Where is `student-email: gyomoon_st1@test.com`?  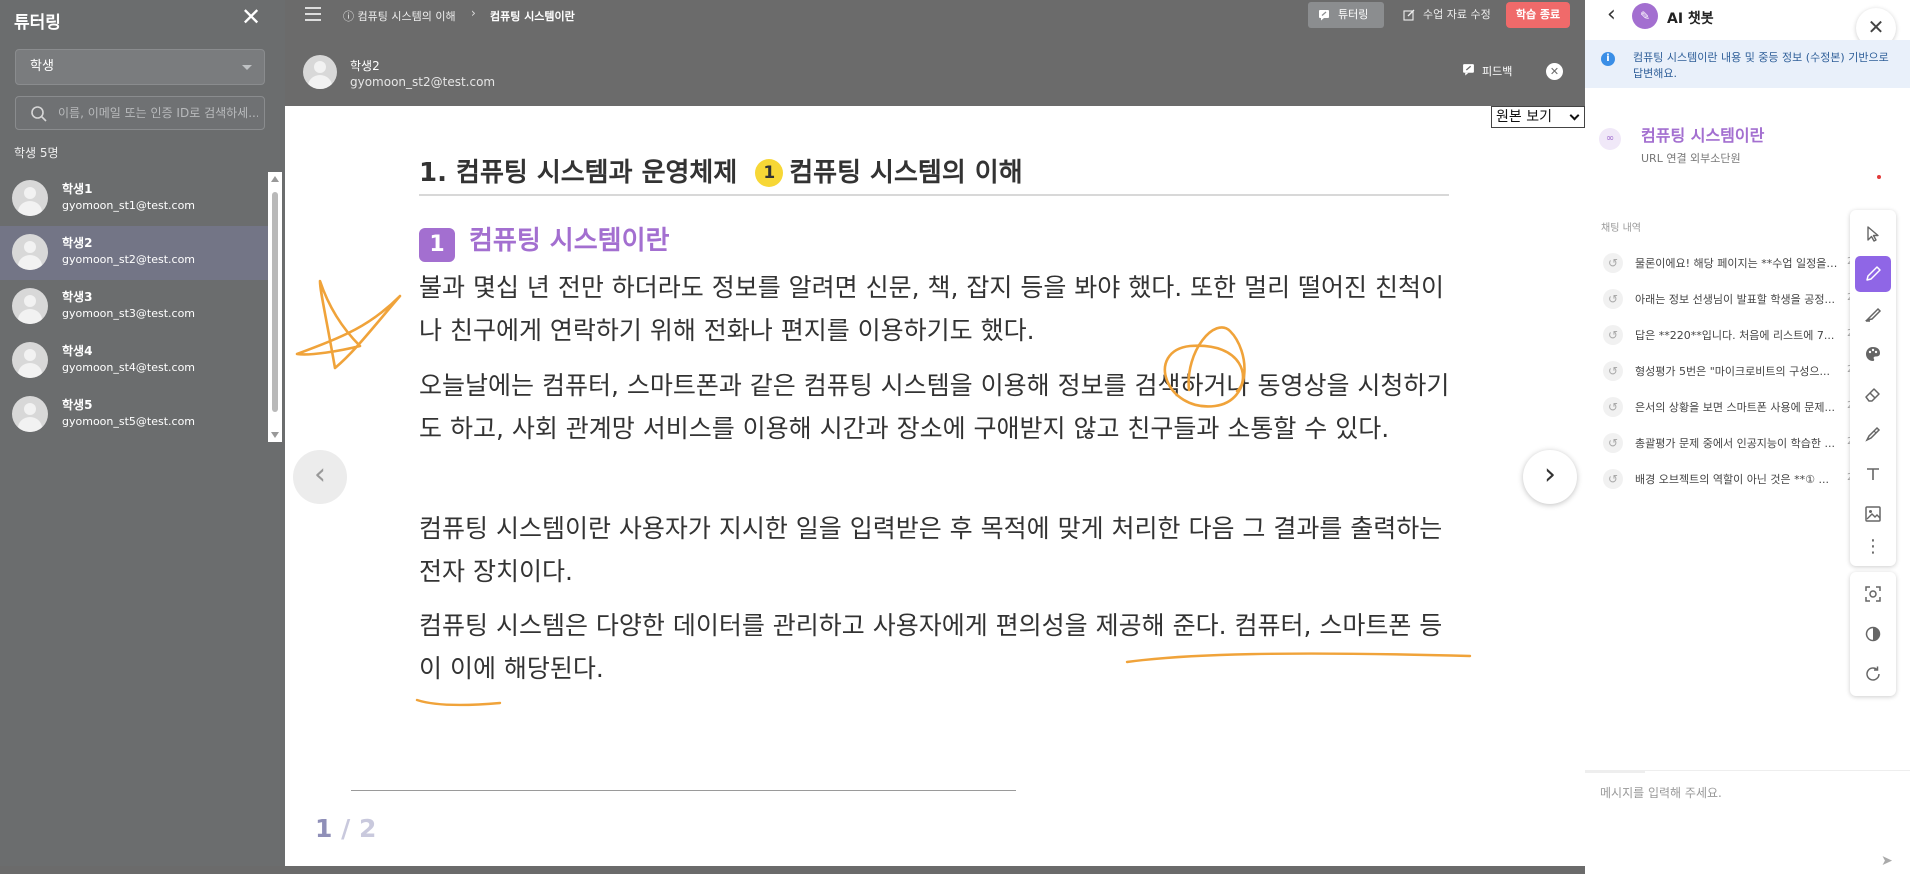 student-email: gyomoon_st1@test.com is located at coordinates (129, 205).